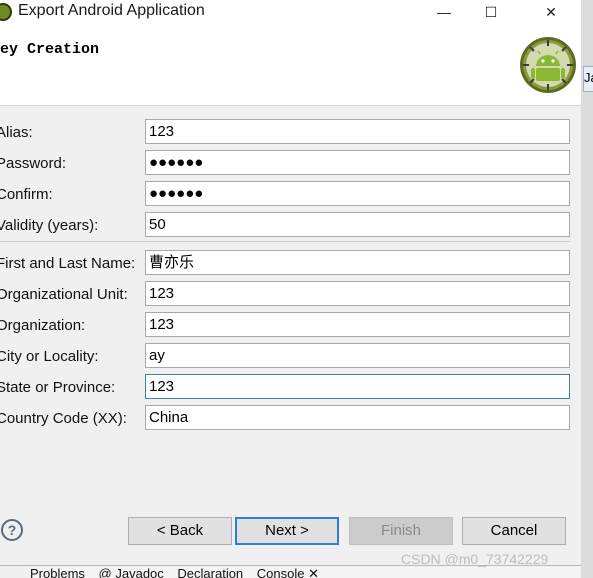  Describe the element at coordinates (33, 163) in the screenshot. I see `password-label: Password:` at that location.